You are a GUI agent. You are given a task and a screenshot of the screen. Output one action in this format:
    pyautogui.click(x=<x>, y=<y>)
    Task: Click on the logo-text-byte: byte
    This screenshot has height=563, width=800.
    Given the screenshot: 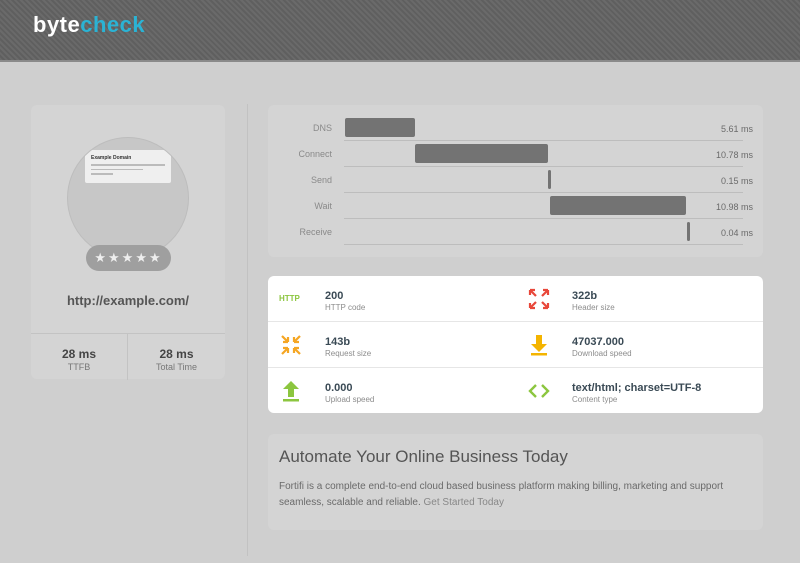 What is the action you would take?
    pyautogui.click(x=57, y=24)
    